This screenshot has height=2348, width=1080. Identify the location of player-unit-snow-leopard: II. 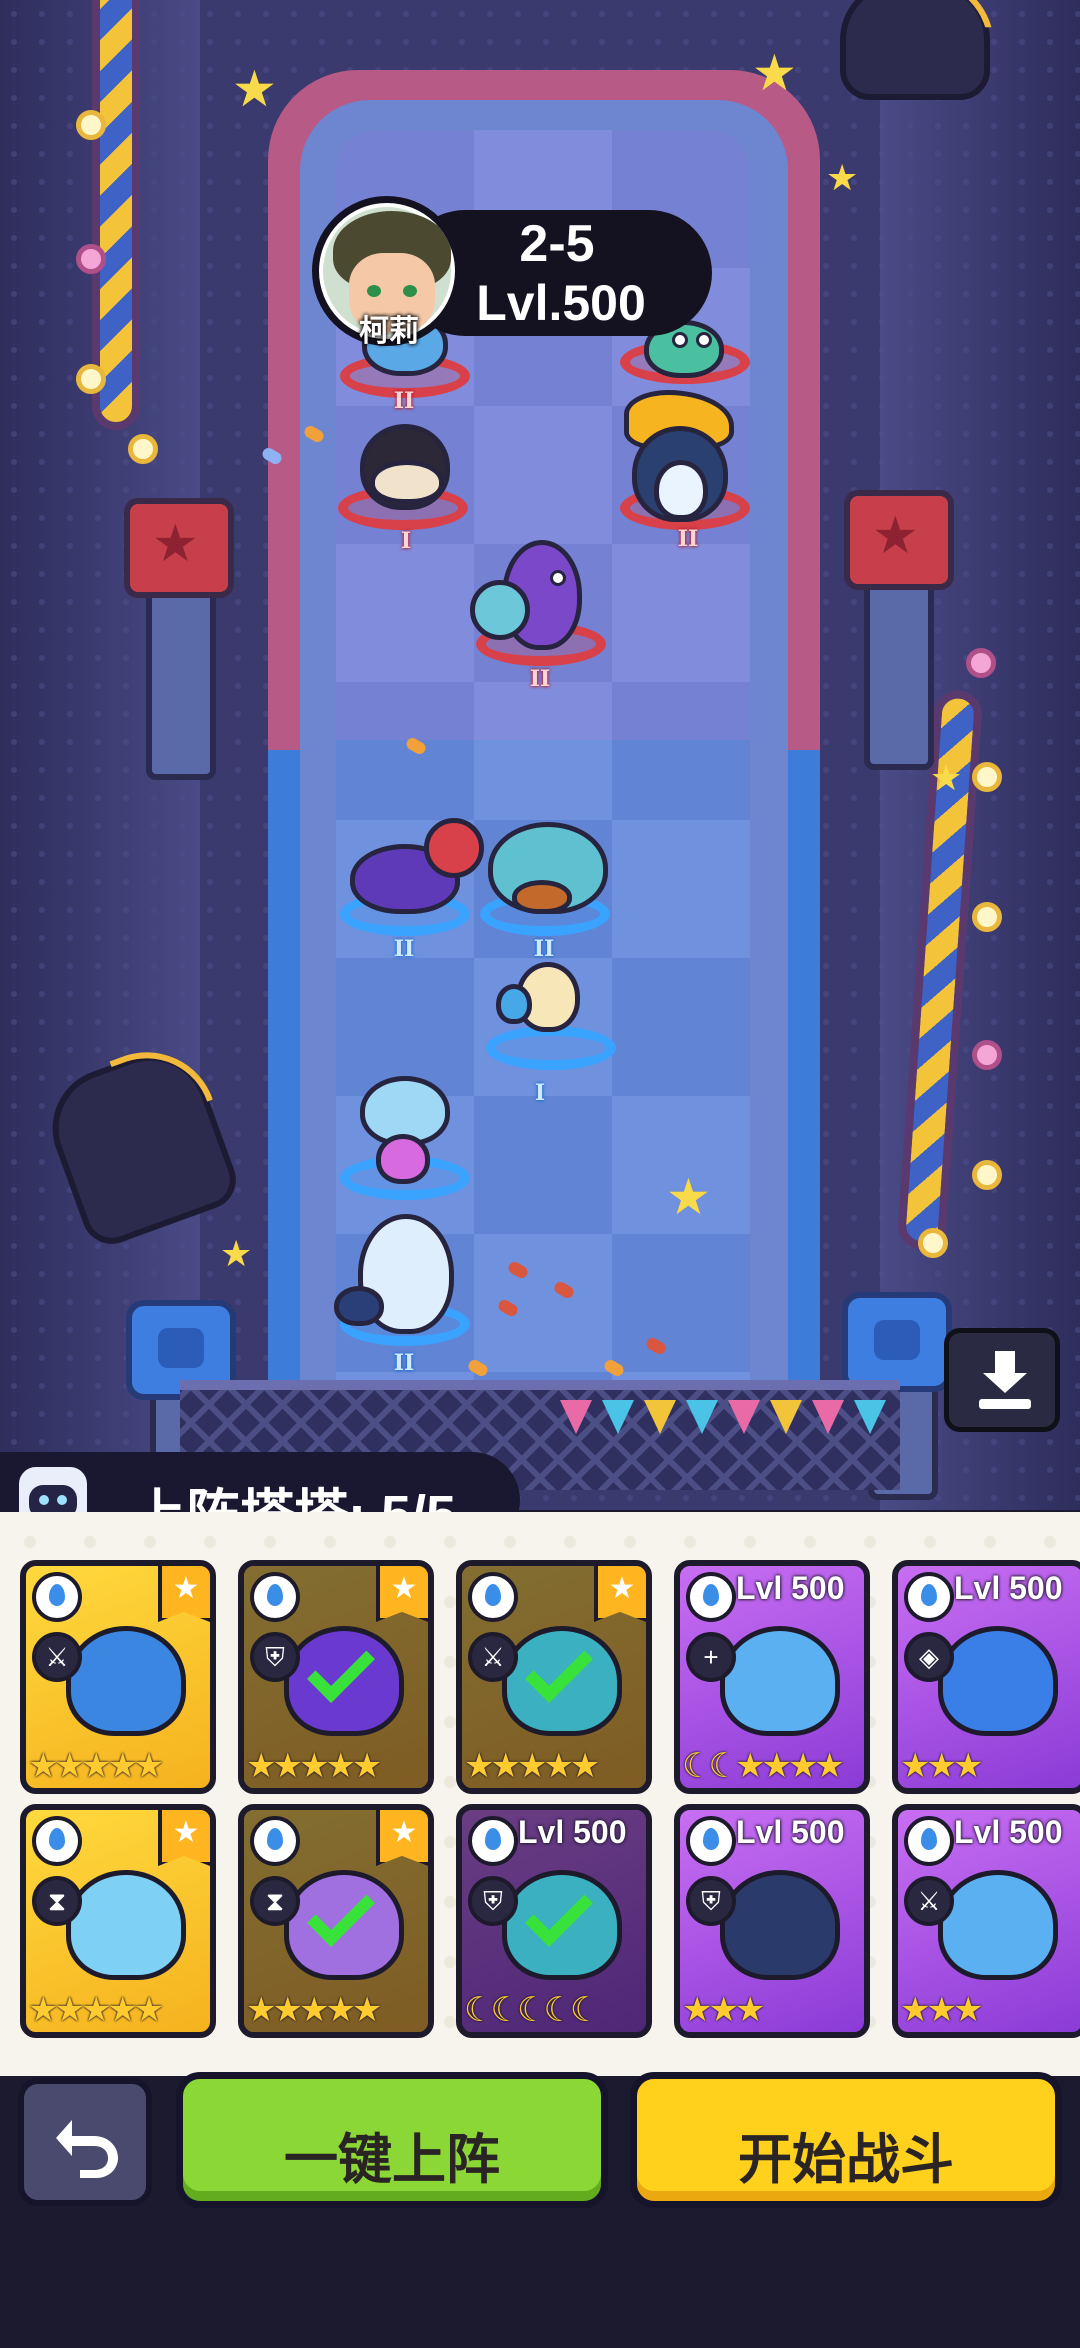
(405, 1295).